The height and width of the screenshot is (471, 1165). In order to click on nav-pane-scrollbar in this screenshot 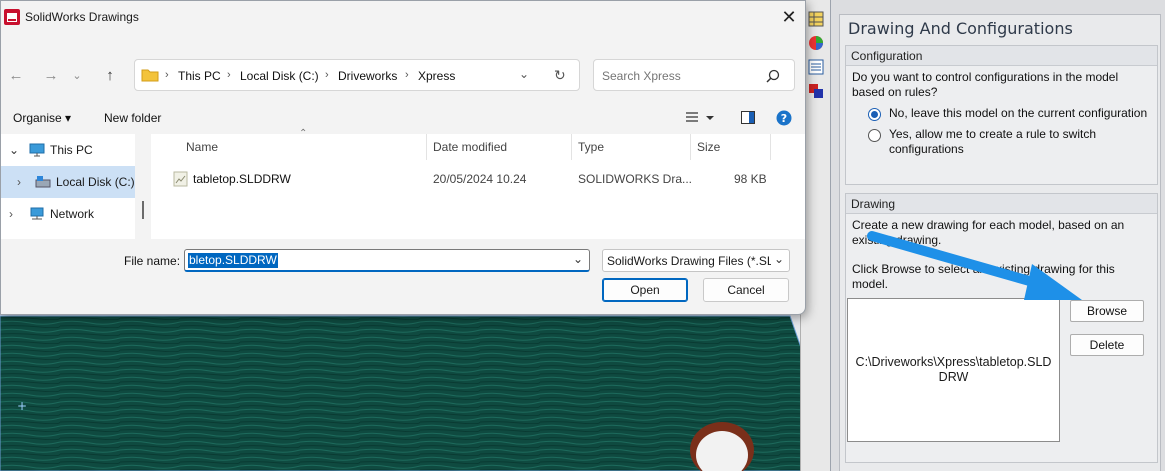, I will do `click(143, 210)`.